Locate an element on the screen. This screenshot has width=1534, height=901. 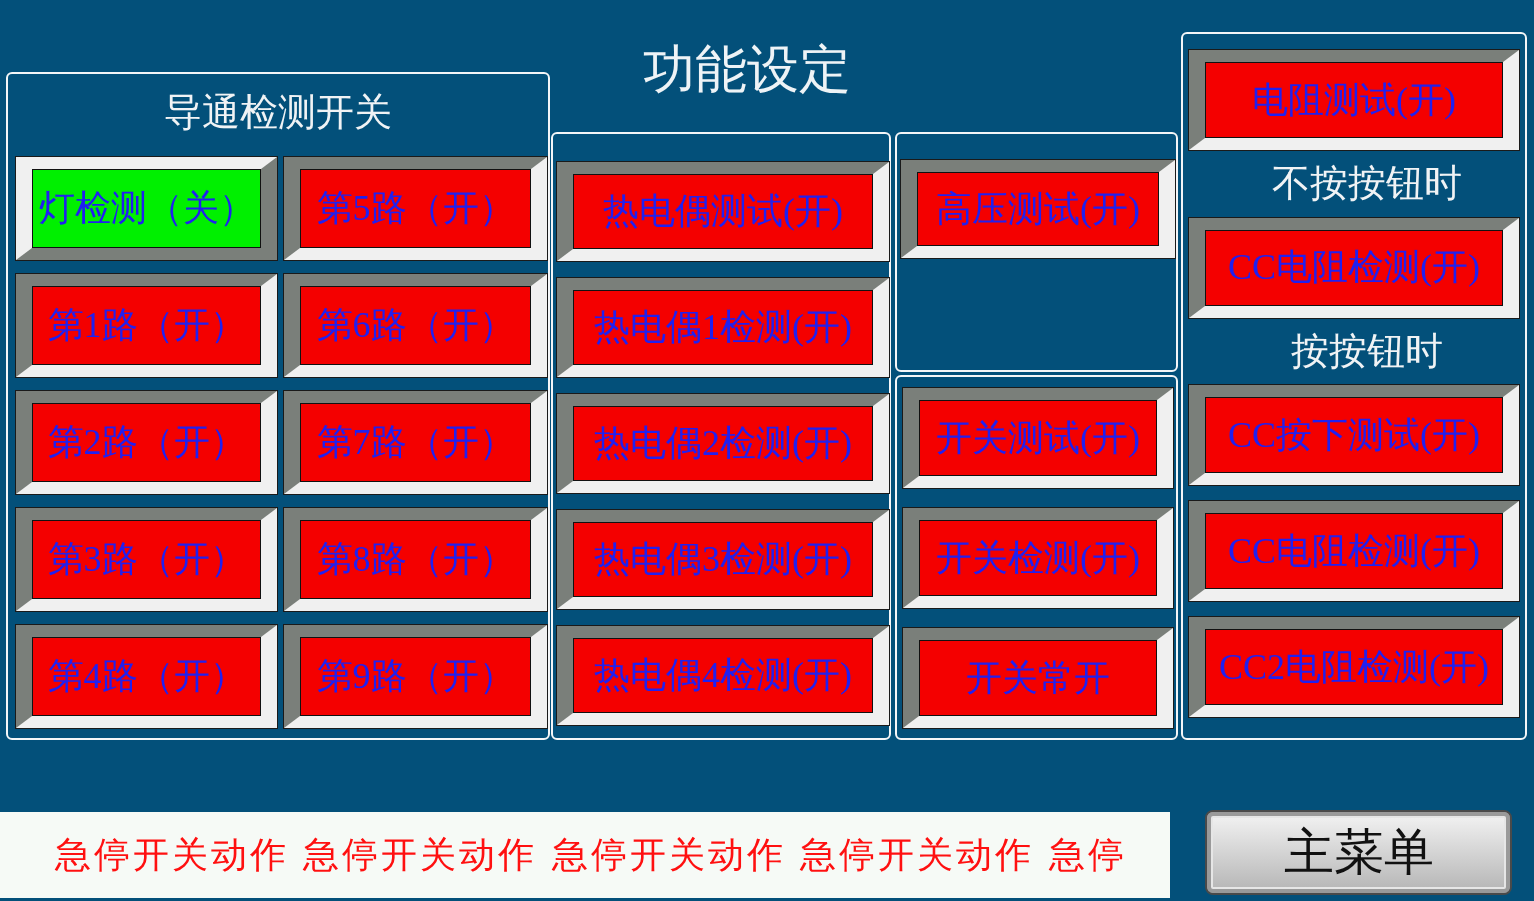
toggle-button: 第1路（开） is located at coordinates (146, 325).